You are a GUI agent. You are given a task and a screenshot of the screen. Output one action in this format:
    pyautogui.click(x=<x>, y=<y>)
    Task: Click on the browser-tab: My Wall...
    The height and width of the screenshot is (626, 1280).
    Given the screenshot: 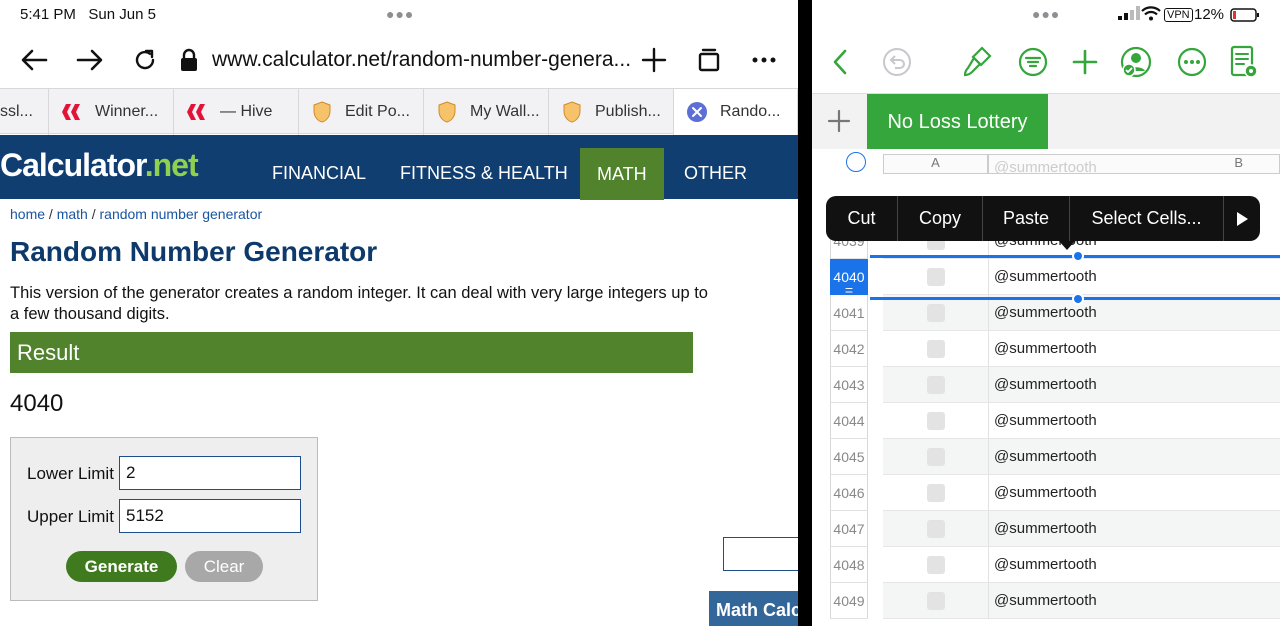 What is the action you would take?
    pyautogui.click(x=486, y=112)
    